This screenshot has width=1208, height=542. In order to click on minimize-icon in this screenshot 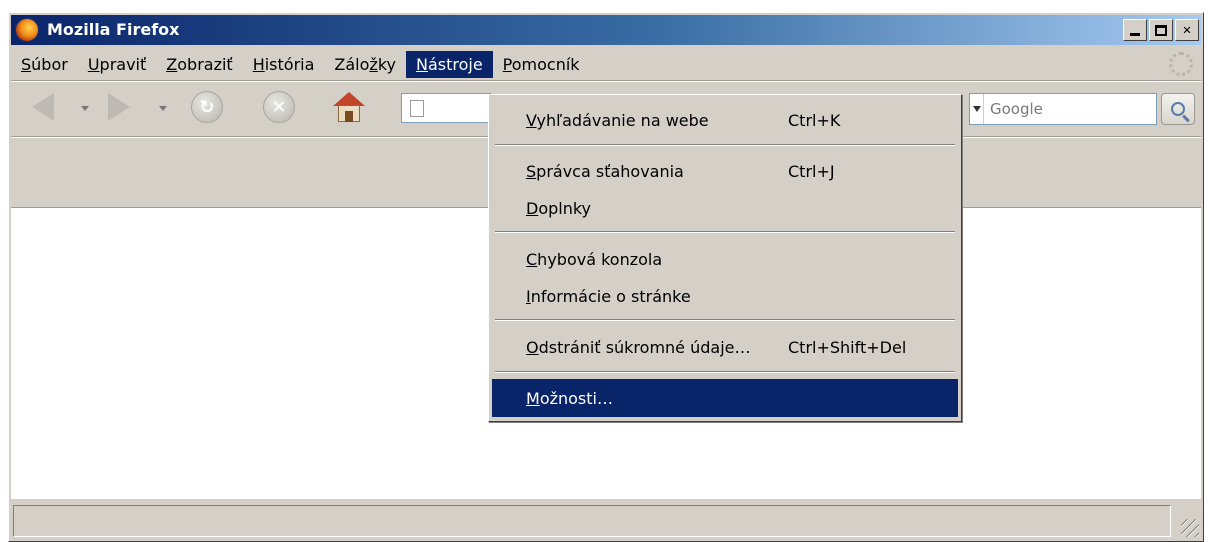, I will do `click(1135, 34)`.